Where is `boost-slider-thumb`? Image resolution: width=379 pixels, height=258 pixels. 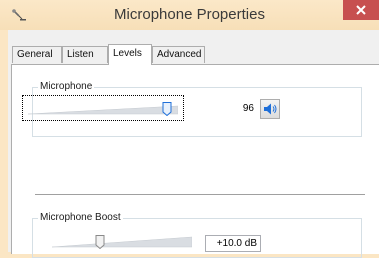
boost-slider-thumb is located at coordinates (100, 242).